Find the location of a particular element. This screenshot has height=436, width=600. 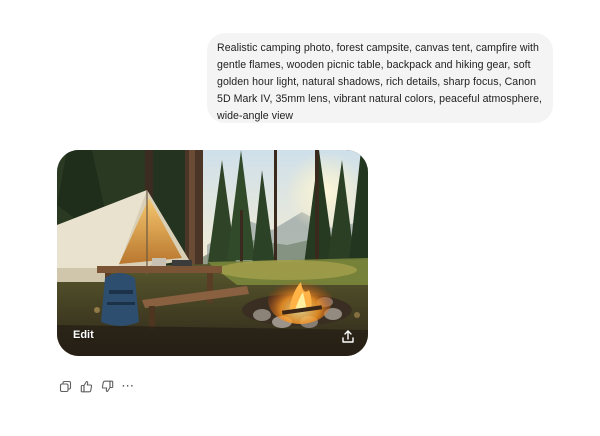

message-actions-bar: ⋯ is located at coordinates (96, 386).